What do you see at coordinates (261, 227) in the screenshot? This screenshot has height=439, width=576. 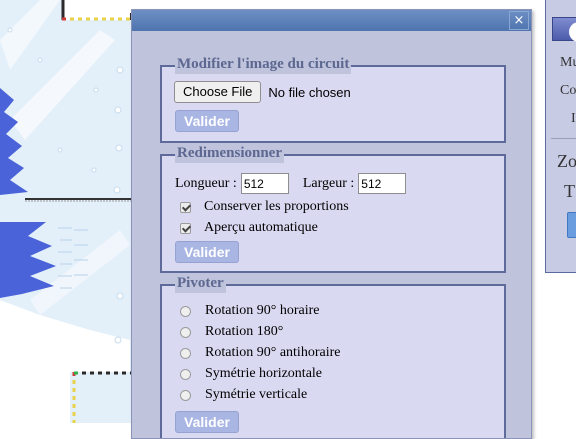 I see `auto-preview-label: Aperçu automatique` at bounding box center [261, 227].